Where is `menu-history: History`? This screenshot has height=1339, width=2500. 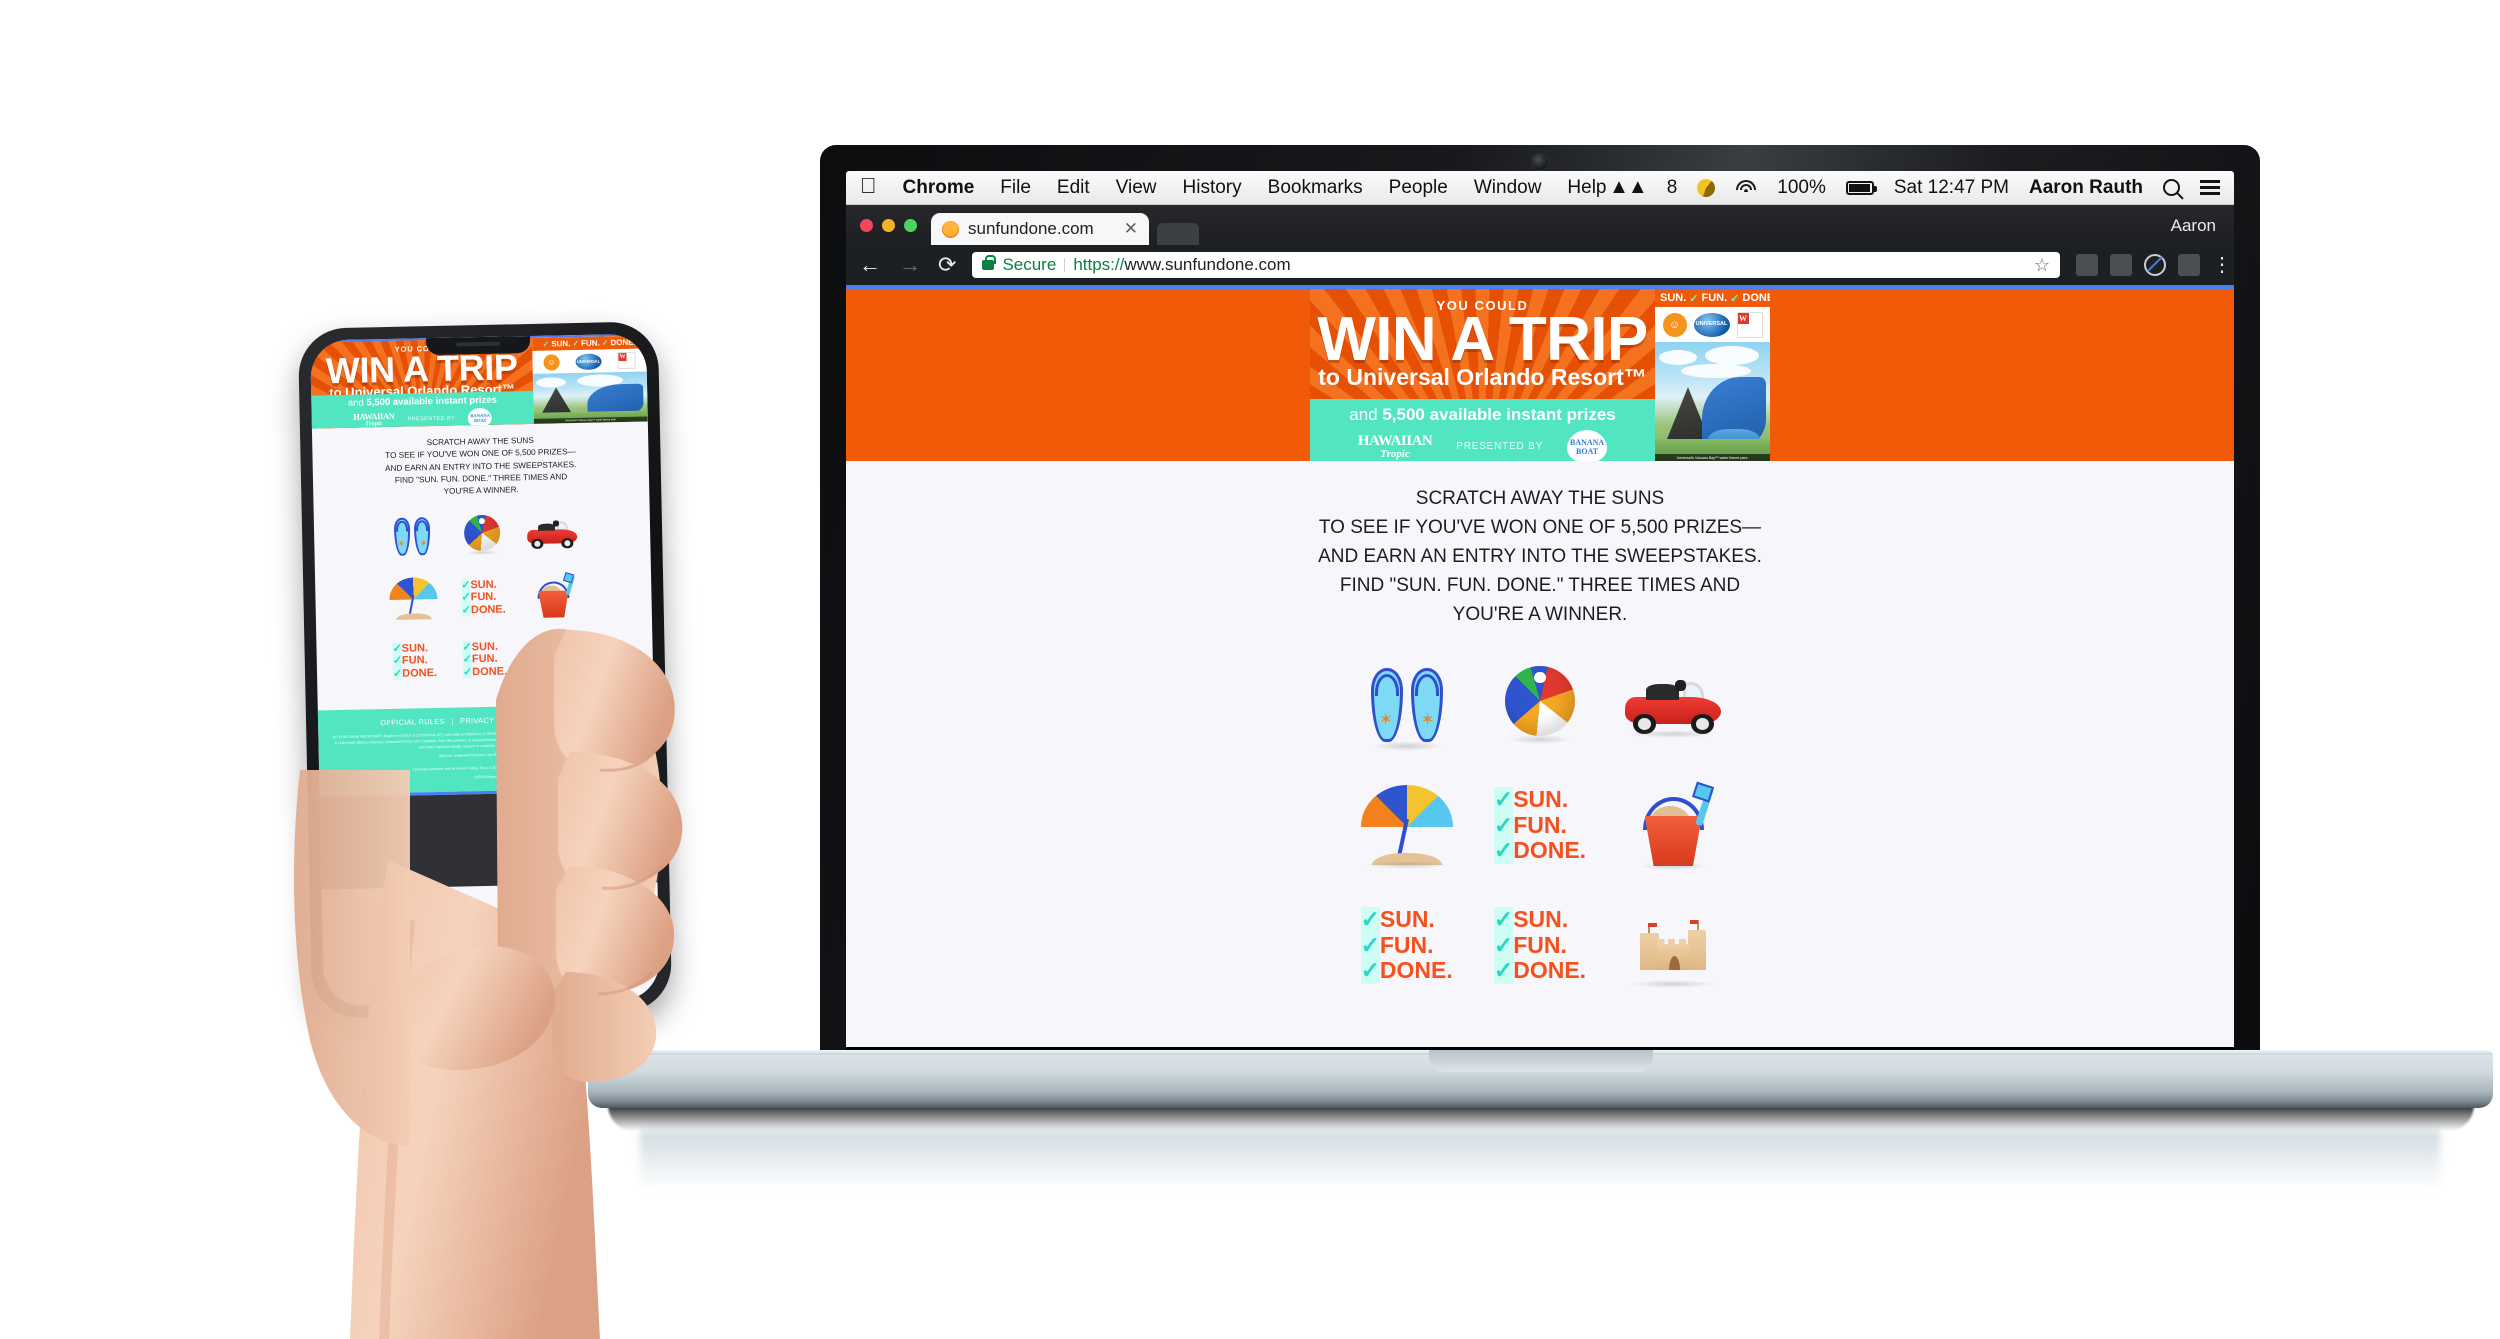 menu-history: History is located at coordinates (1212, 188).